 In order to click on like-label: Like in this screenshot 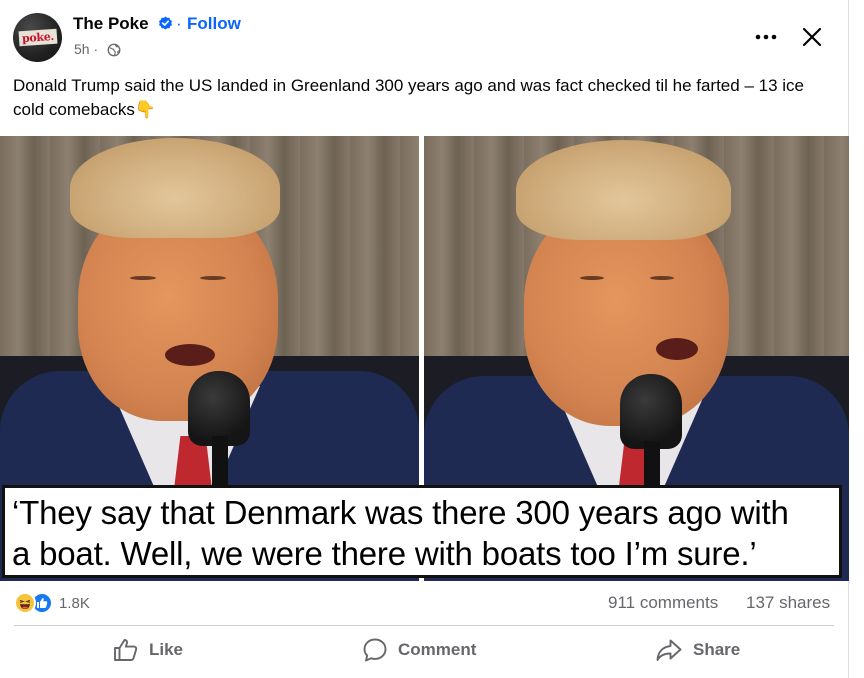, I will do `click(166, 649)`.